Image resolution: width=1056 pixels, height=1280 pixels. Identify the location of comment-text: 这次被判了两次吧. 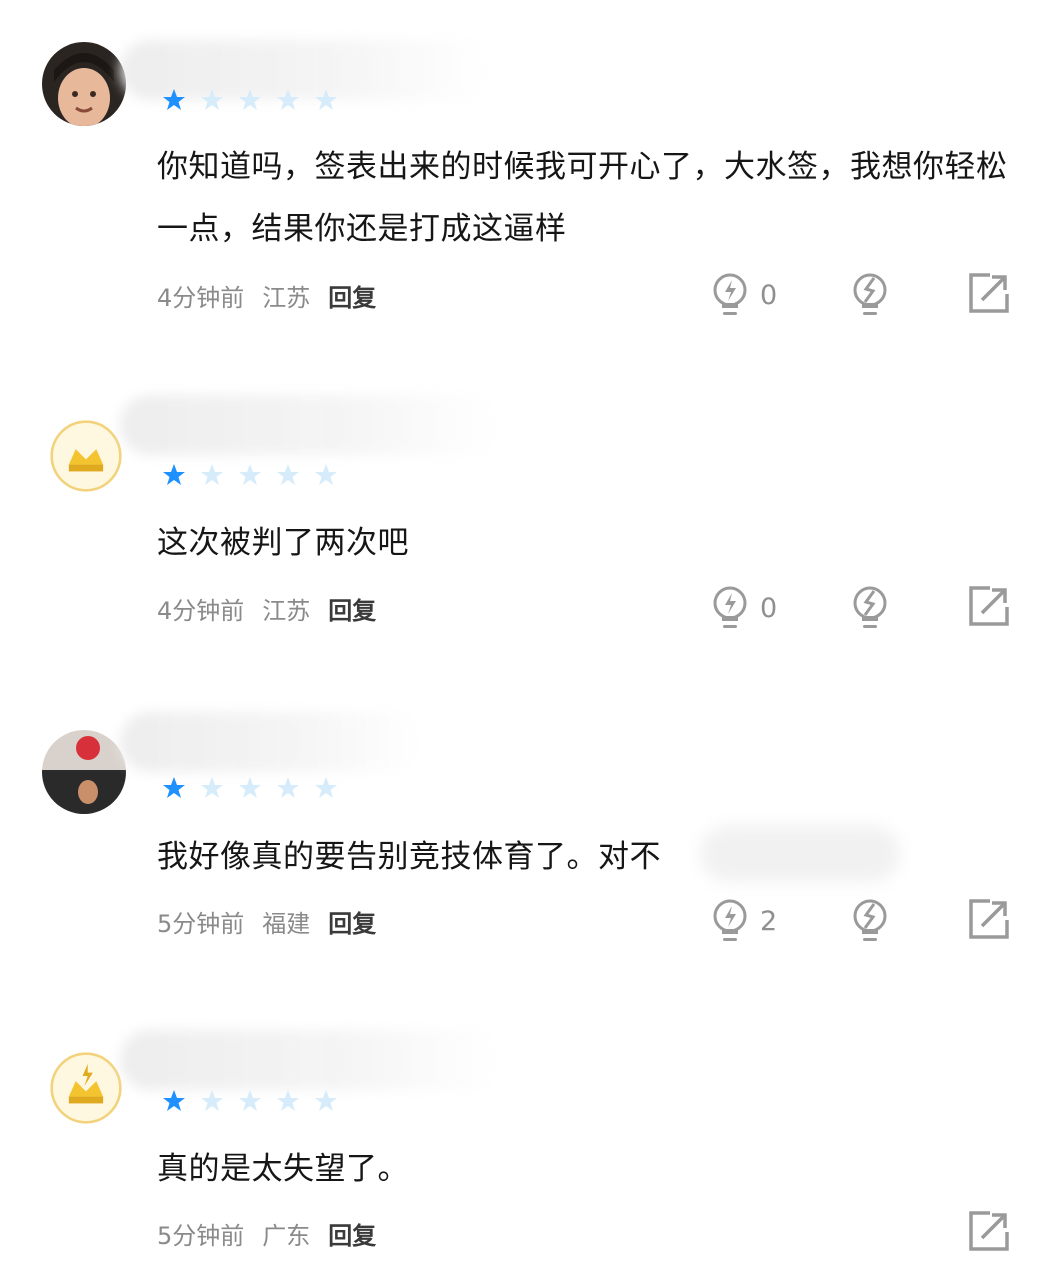
(587, 543).